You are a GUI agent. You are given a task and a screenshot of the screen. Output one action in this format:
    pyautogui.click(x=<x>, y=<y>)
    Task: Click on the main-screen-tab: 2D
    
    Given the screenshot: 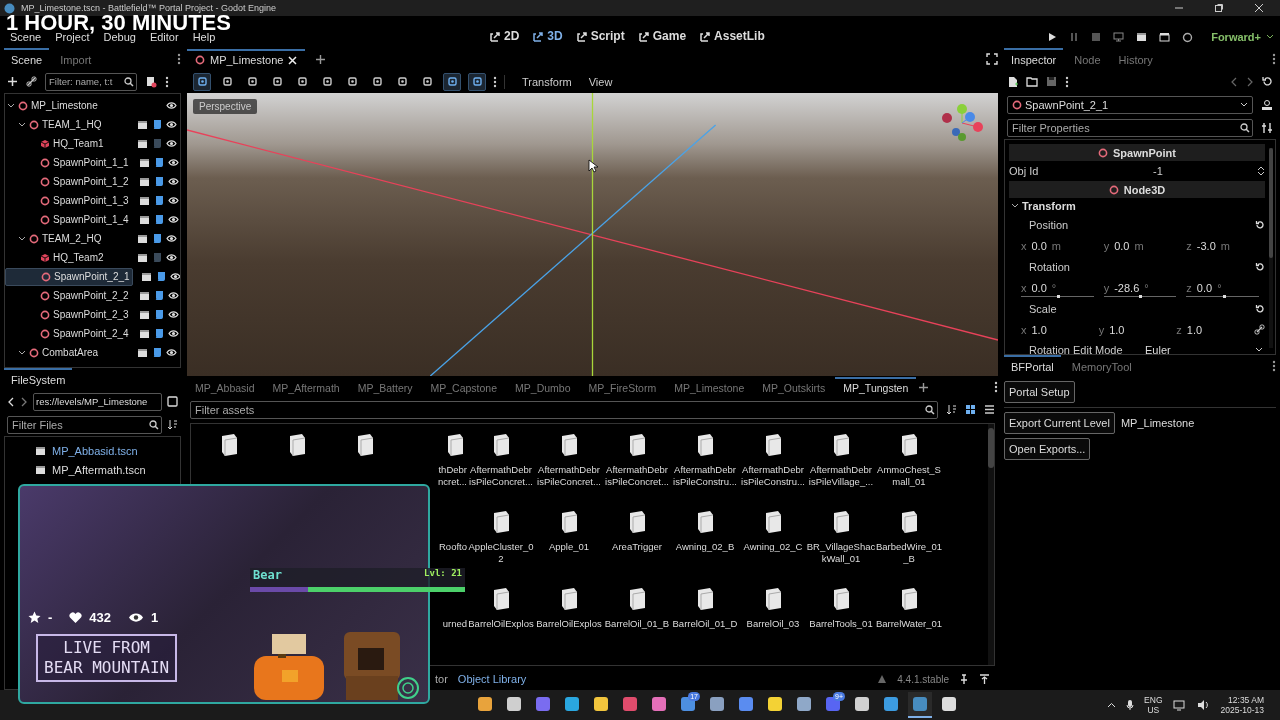 What is the action you would take?
    pyautogui.click(x=505, y=36)
    